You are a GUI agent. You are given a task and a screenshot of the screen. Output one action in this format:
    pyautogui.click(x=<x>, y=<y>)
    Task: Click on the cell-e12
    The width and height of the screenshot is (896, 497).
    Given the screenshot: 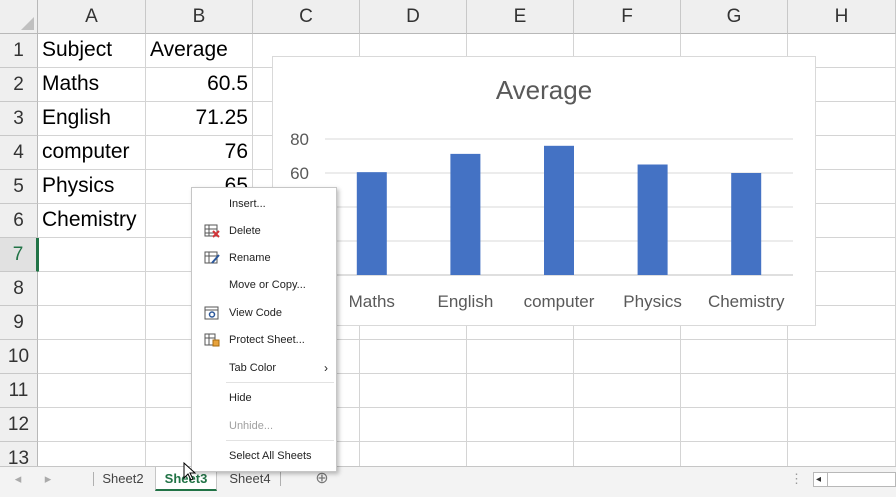 What is the action you would take?
    pyautogui.click(x=520, y=425)
    